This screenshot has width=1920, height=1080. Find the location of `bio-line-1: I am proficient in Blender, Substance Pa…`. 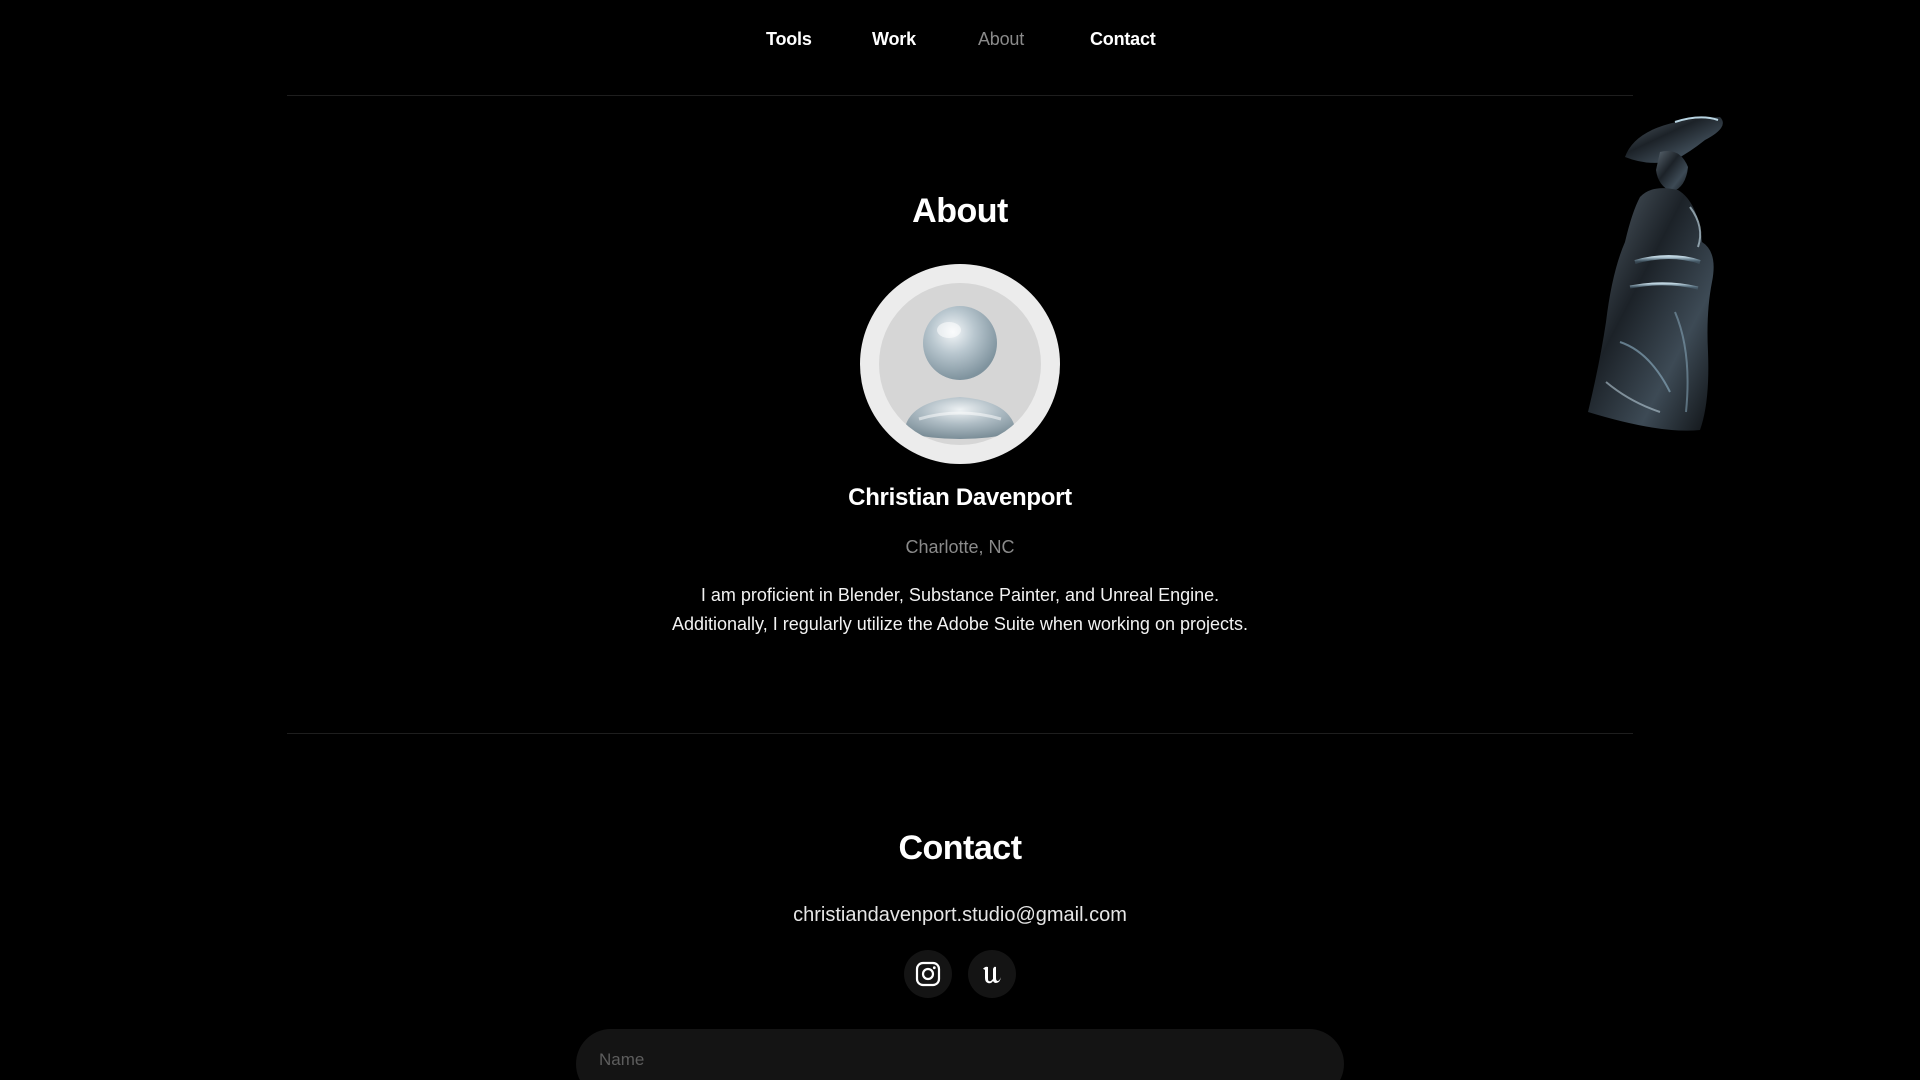

bio-line-1: I am proficient in Blender, Substance Pa… is located at coordinates (960, 595).